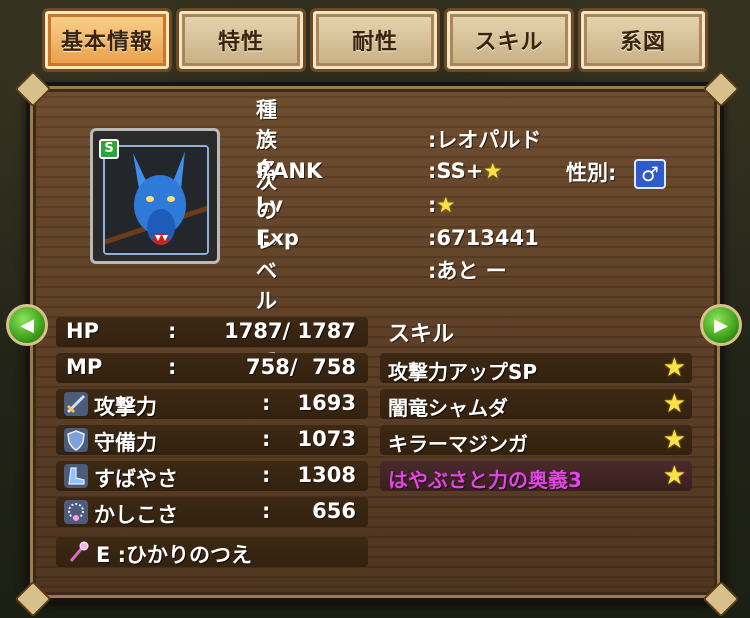 This screenshot has height=618, width=750. Describe the element at coordinates (76, 512) in the screenshot. I see `necklace-icon` at that location.